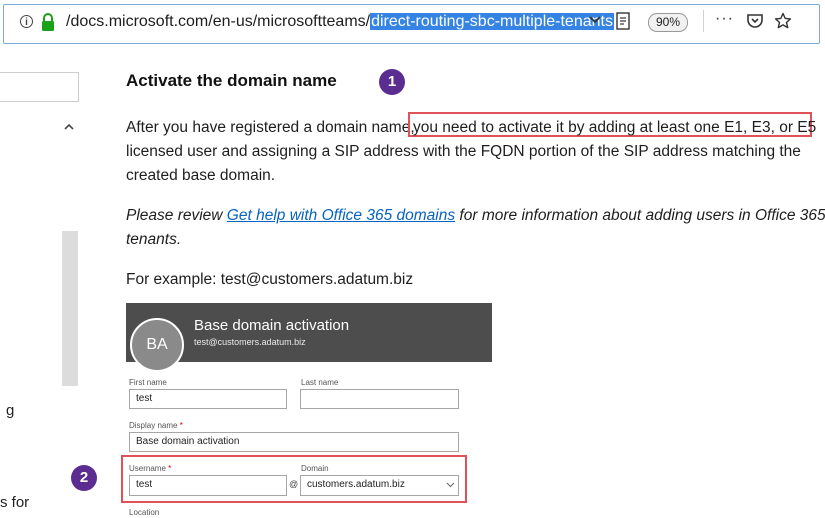  Describe the element at coordinates (148, 382) in the screenshot. I see `first-name-label: First name` at that location.